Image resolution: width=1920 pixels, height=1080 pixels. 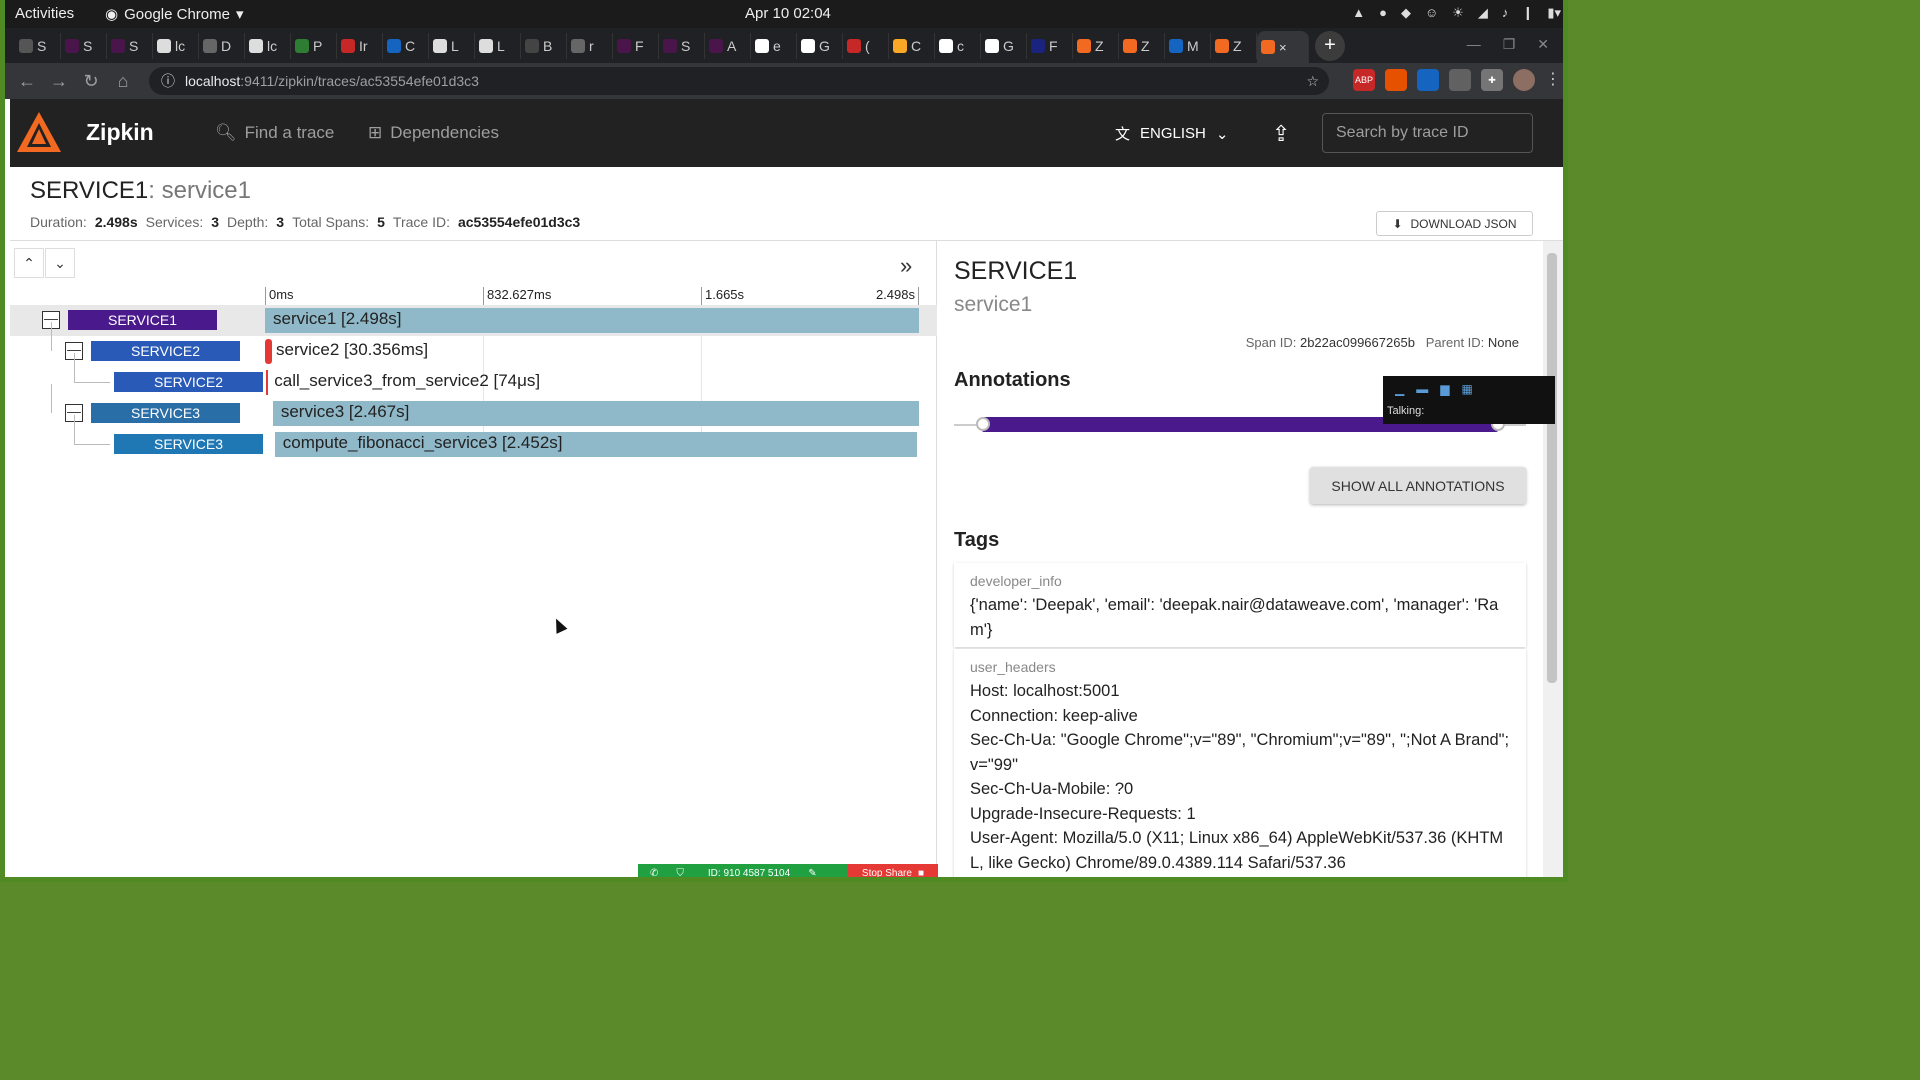 I want to click on large-view-icon: ▆, so click(x=1444, y=389).